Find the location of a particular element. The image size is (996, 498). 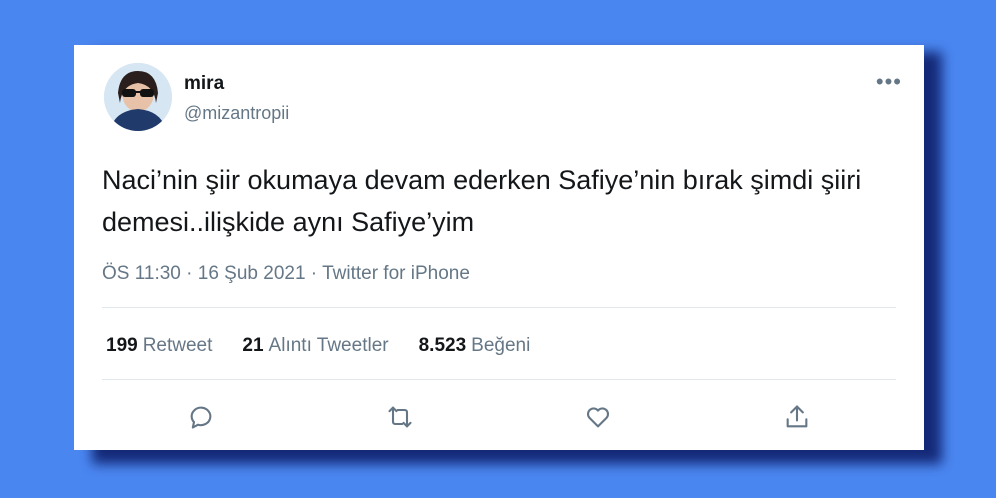

user-name: mira is located at coordinates (204, 84).